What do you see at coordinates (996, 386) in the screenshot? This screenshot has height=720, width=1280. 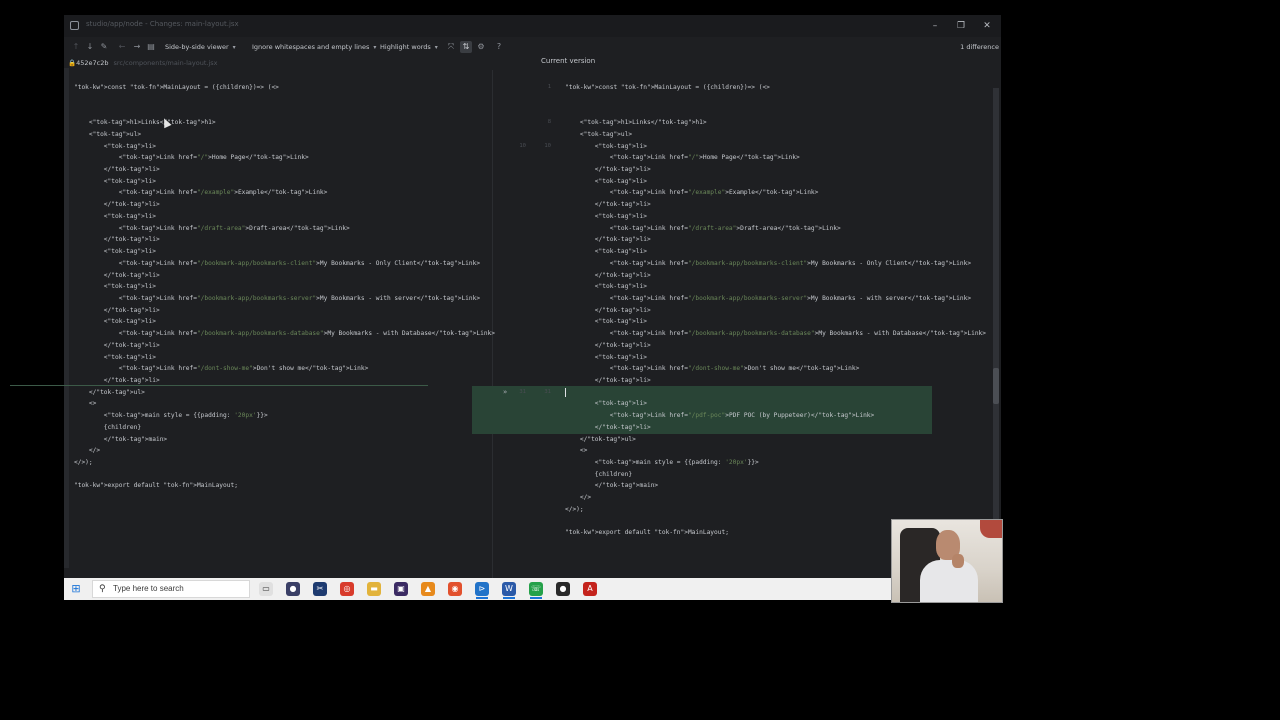 I see `scrollbar-thumb` at bounding box center [996, 386].